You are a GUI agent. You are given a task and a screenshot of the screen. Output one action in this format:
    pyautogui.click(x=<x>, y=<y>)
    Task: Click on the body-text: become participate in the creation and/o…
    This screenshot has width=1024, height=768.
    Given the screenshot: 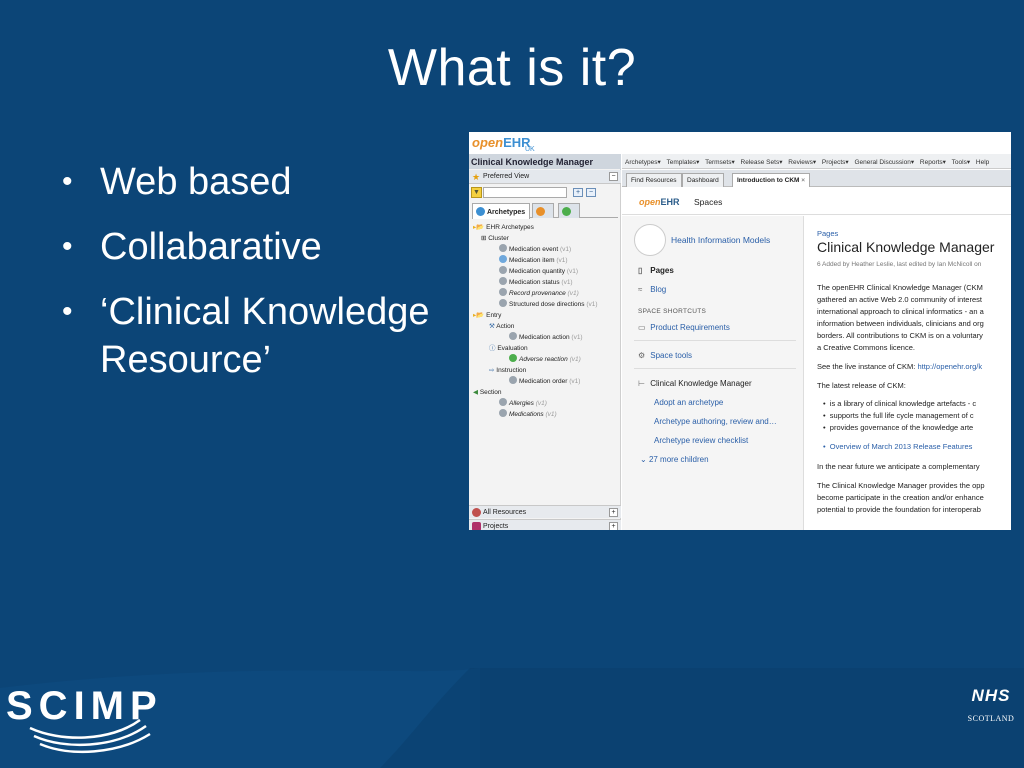 What is the action you would take?
    pyautogui.click(x=900, y=497)
    